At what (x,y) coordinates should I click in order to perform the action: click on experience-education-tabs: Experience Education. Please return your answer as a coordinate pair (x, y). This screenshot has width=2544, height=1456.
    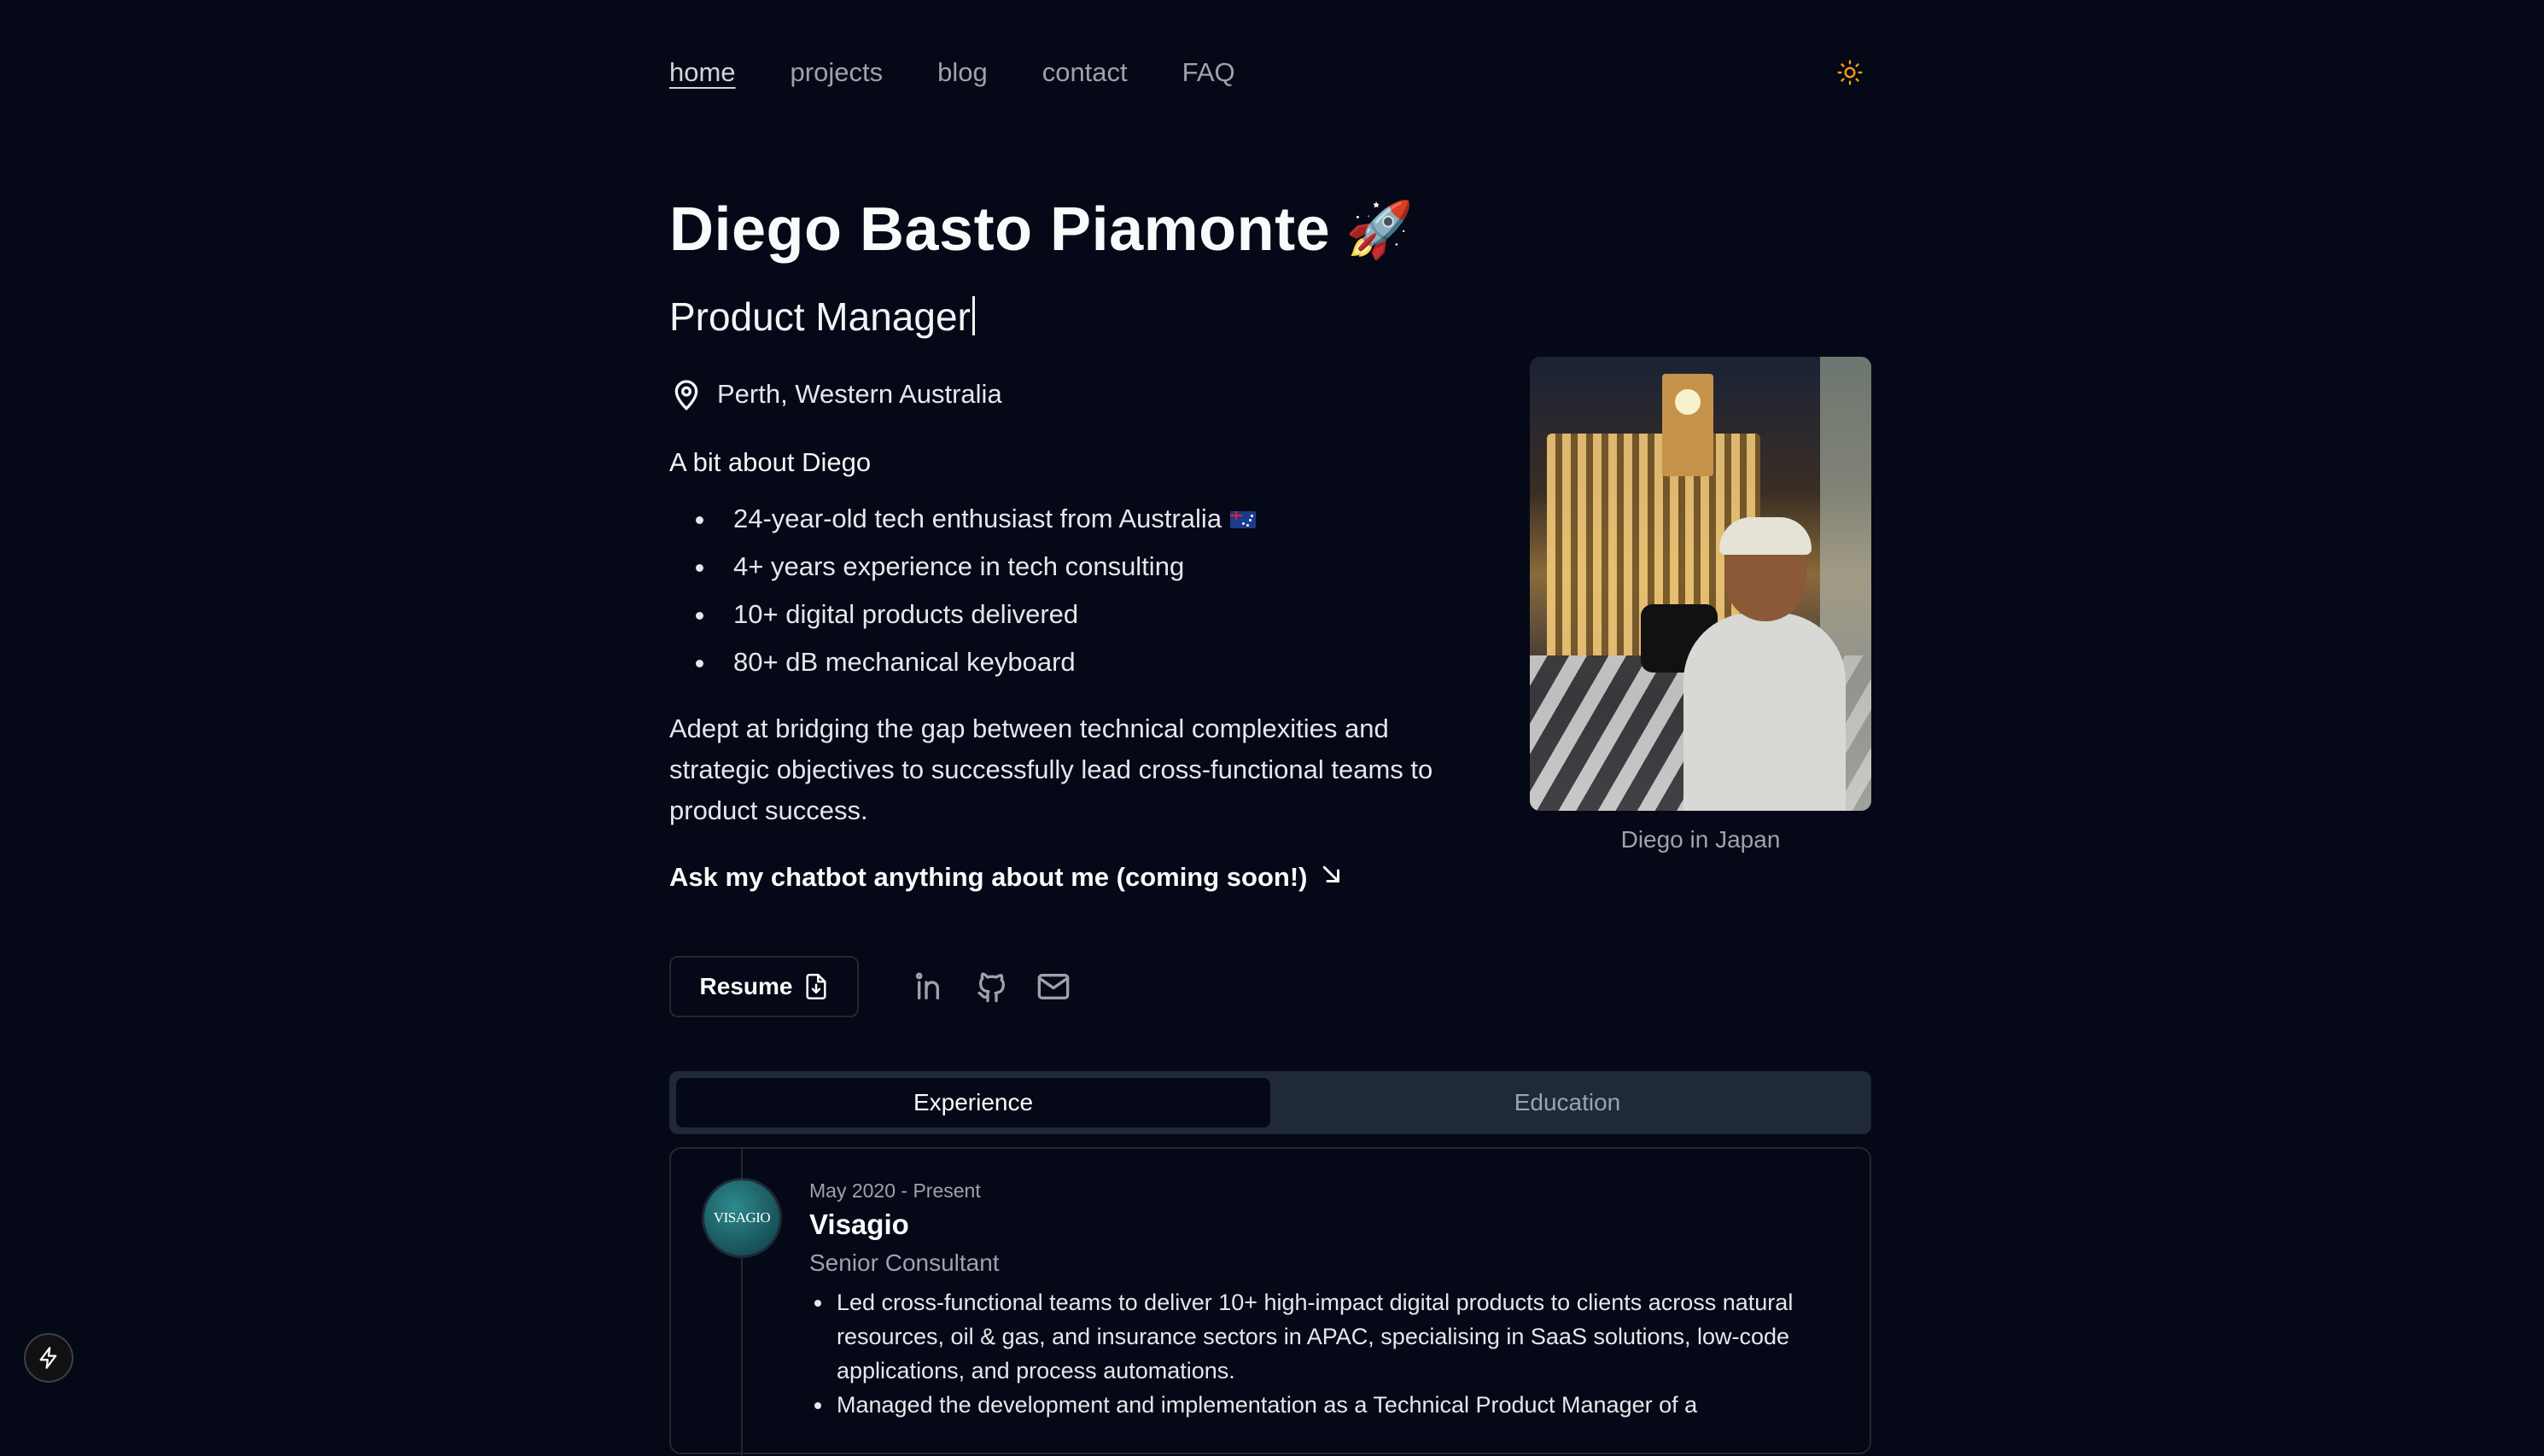
    Looking at the image, I should click on (1270, 1102).